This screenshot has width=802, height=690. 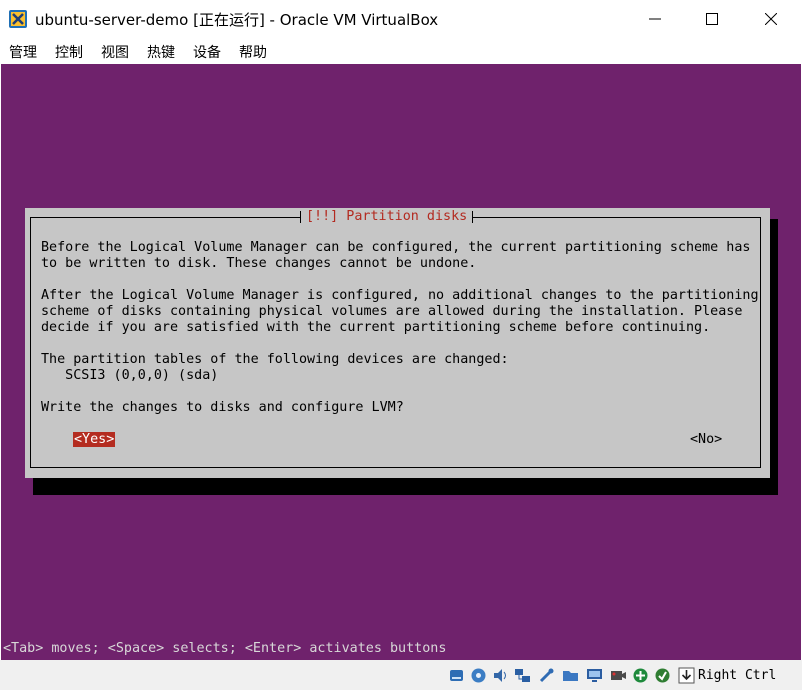 I want to click on menu-item-manage: 管理, so click(x=23, y=52).